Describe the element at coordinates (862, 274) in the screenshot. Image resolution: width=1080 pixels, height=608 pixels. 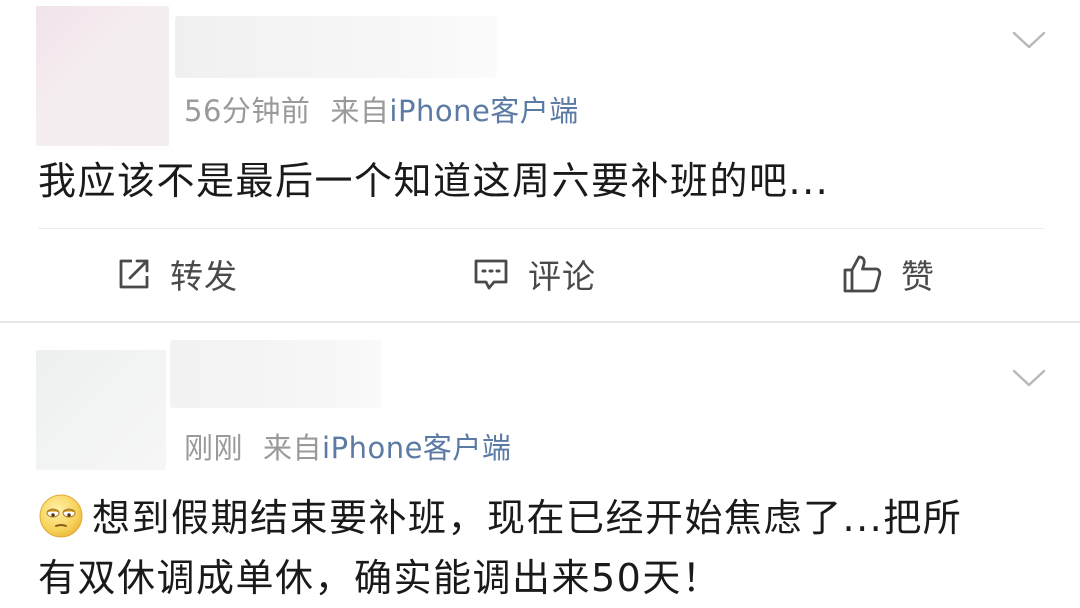
I see `thumbs-up-icon` at that location.